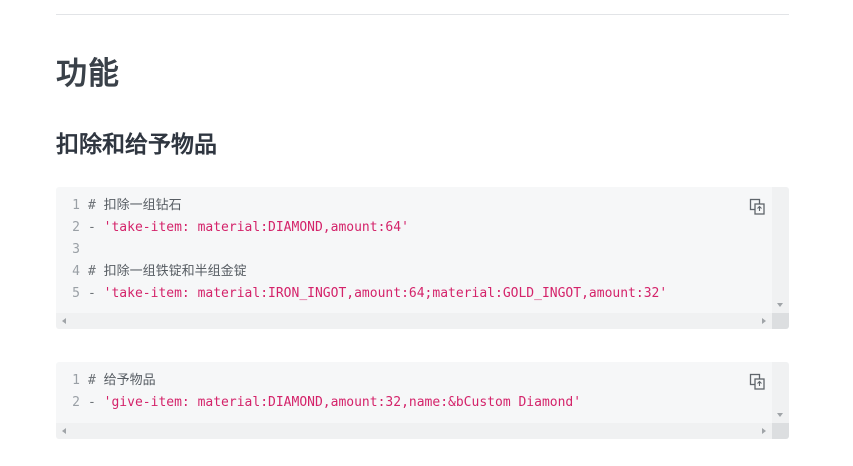 This screenshot has height=466, width=853. Describe the element at coordinates (422, 14) in the screenshot. I see `top-divider` at that location.